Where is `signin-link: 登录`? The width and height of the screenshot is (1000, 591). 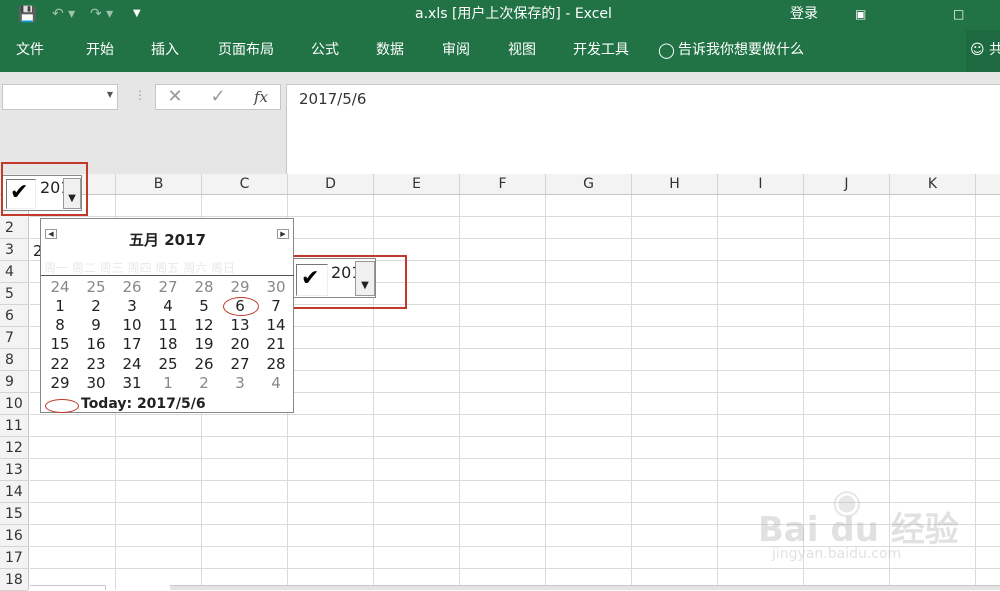
signin-link: 登录 is located at coordinates (804, 15).